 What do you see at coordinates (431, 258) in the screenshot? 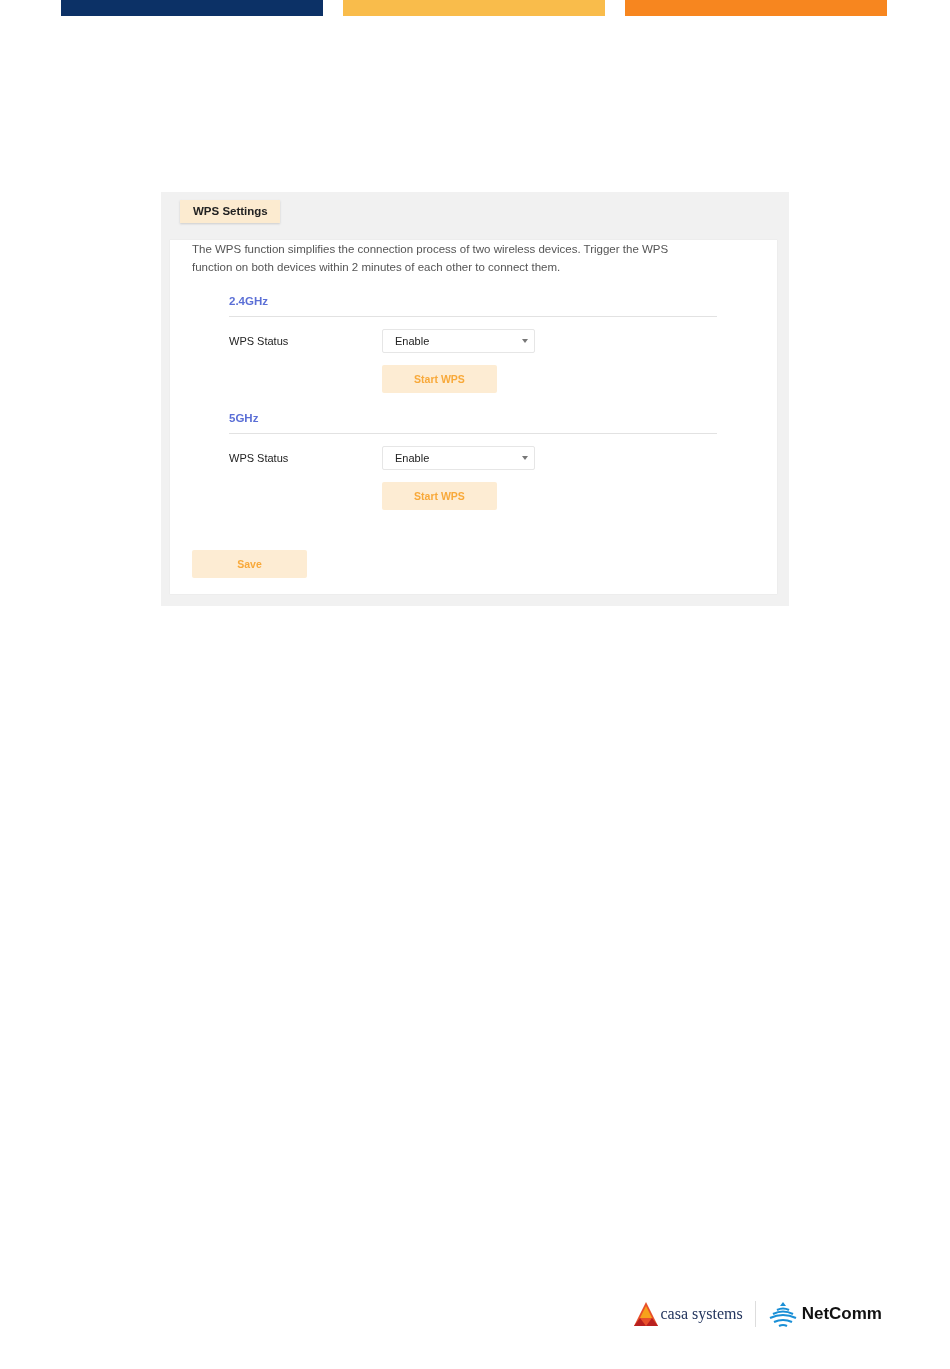
I see `description-text: The WPS function simplifies the connection process of two wireless devices. Trigger the WPS function on both devices within 2 minutes of each other to connect them.` at bounding box center [431, 258].